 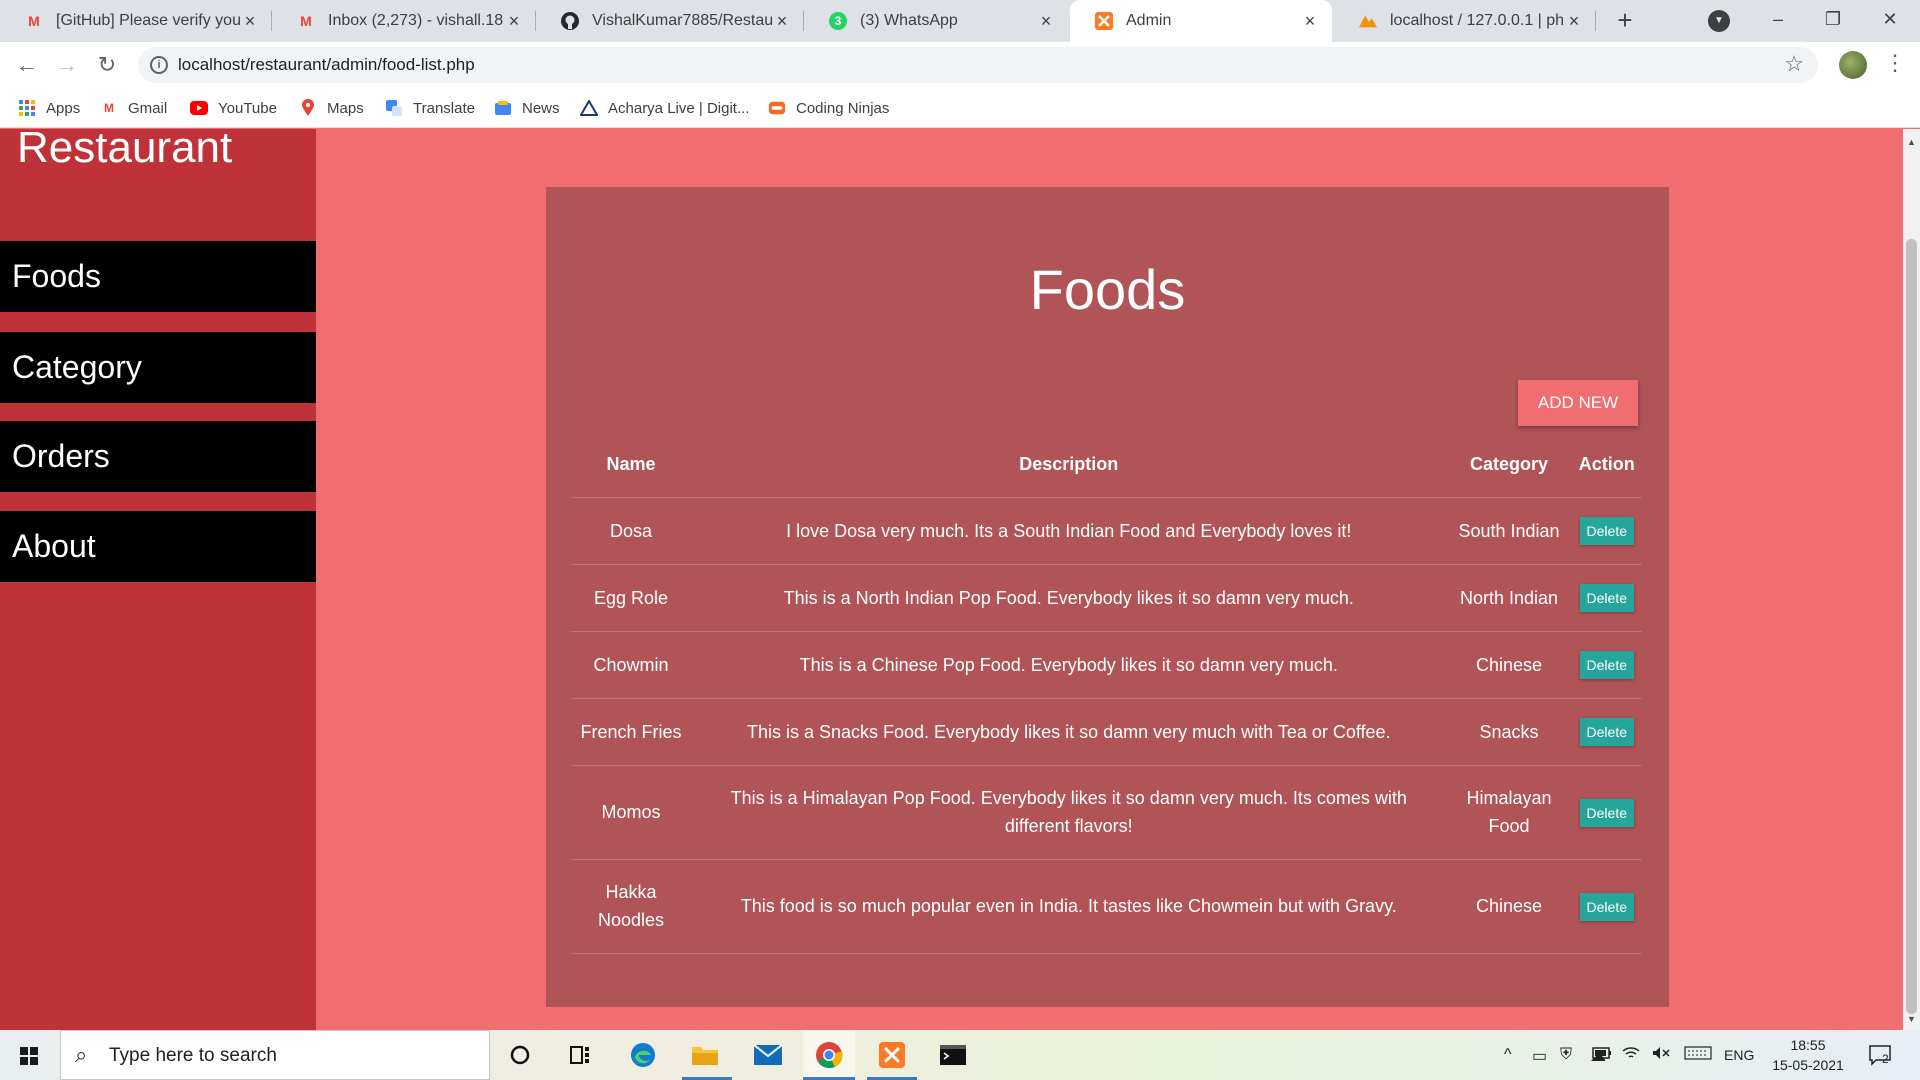 What do you see at coordinates (107, 65) in the screenshot?
I see `reload-icon: ↻` at bounding box center [107, 65].